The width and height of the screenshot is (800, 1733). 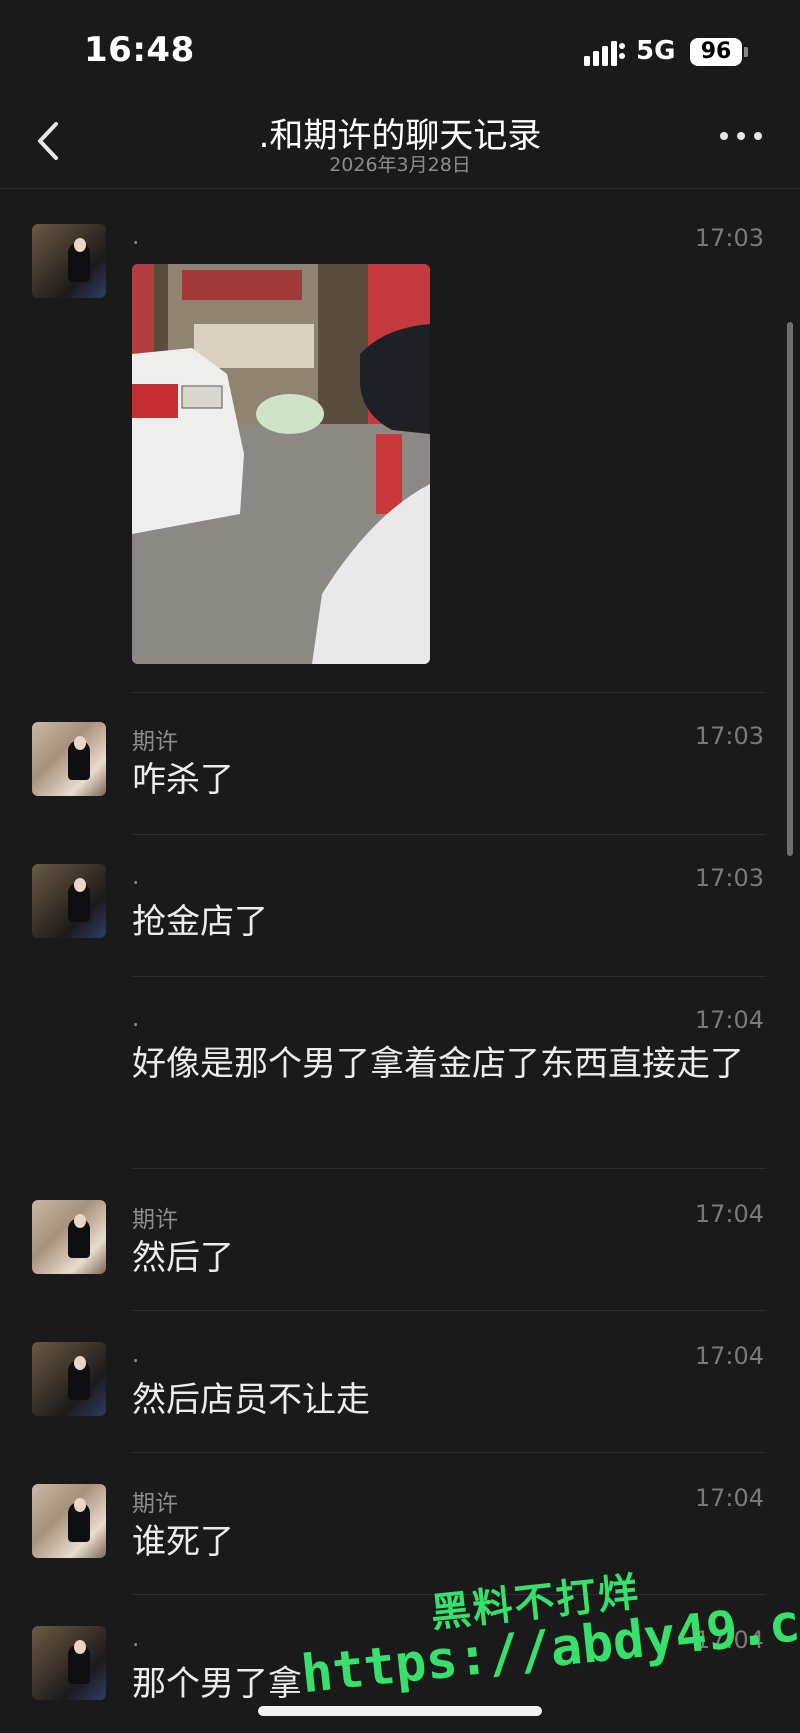 What do you see at coordinates (790, 589) in the screenshot?
I see `scrollbar` at bounding box center [790, 589].